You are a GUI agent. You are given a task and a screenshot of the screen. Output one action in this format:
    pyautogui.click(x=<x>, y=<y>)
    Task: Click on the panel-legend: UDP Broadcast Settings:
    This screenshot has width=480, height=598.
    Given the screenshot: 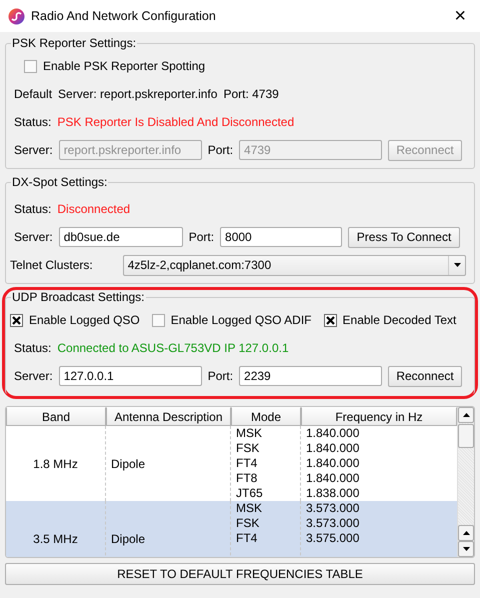 What is the action you would take?
    pyautogui.click(x=78, y=297)
    